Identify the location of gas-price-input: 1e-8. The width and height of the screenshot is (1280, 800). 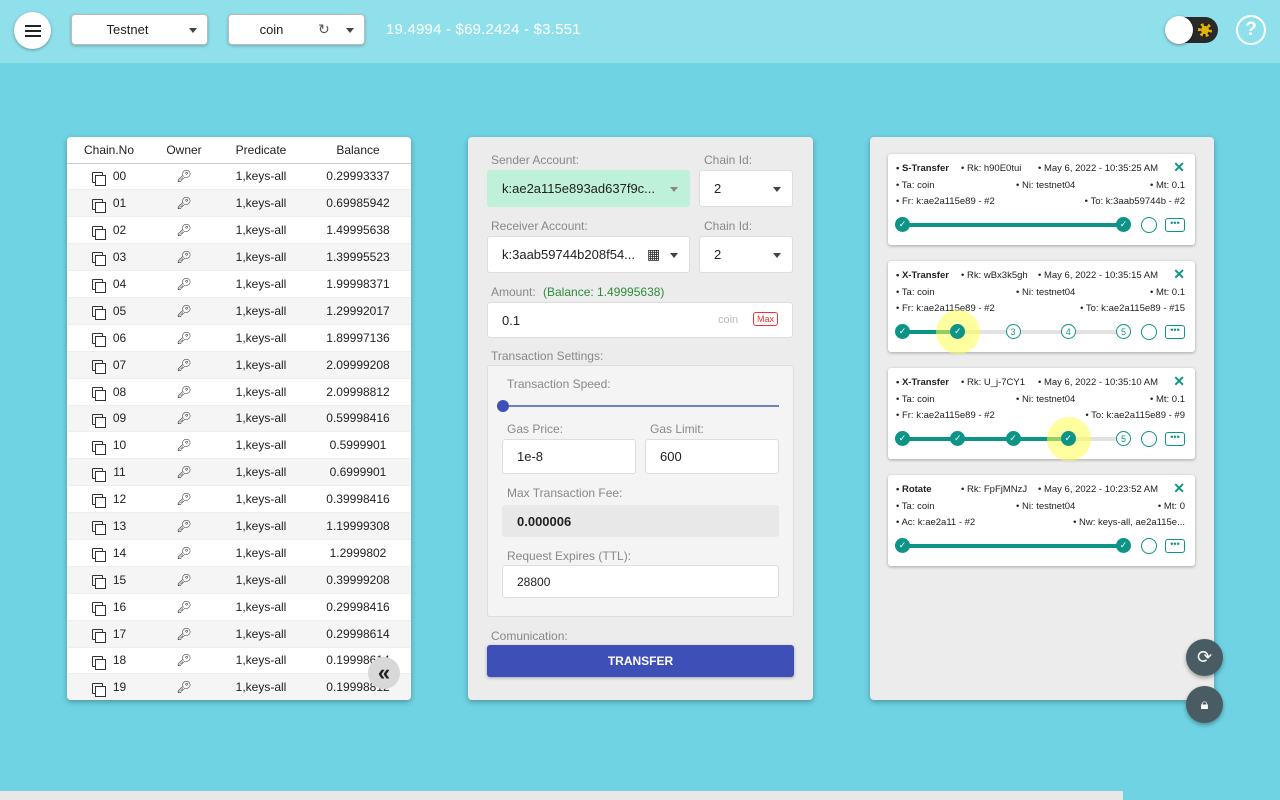
(569, 456).